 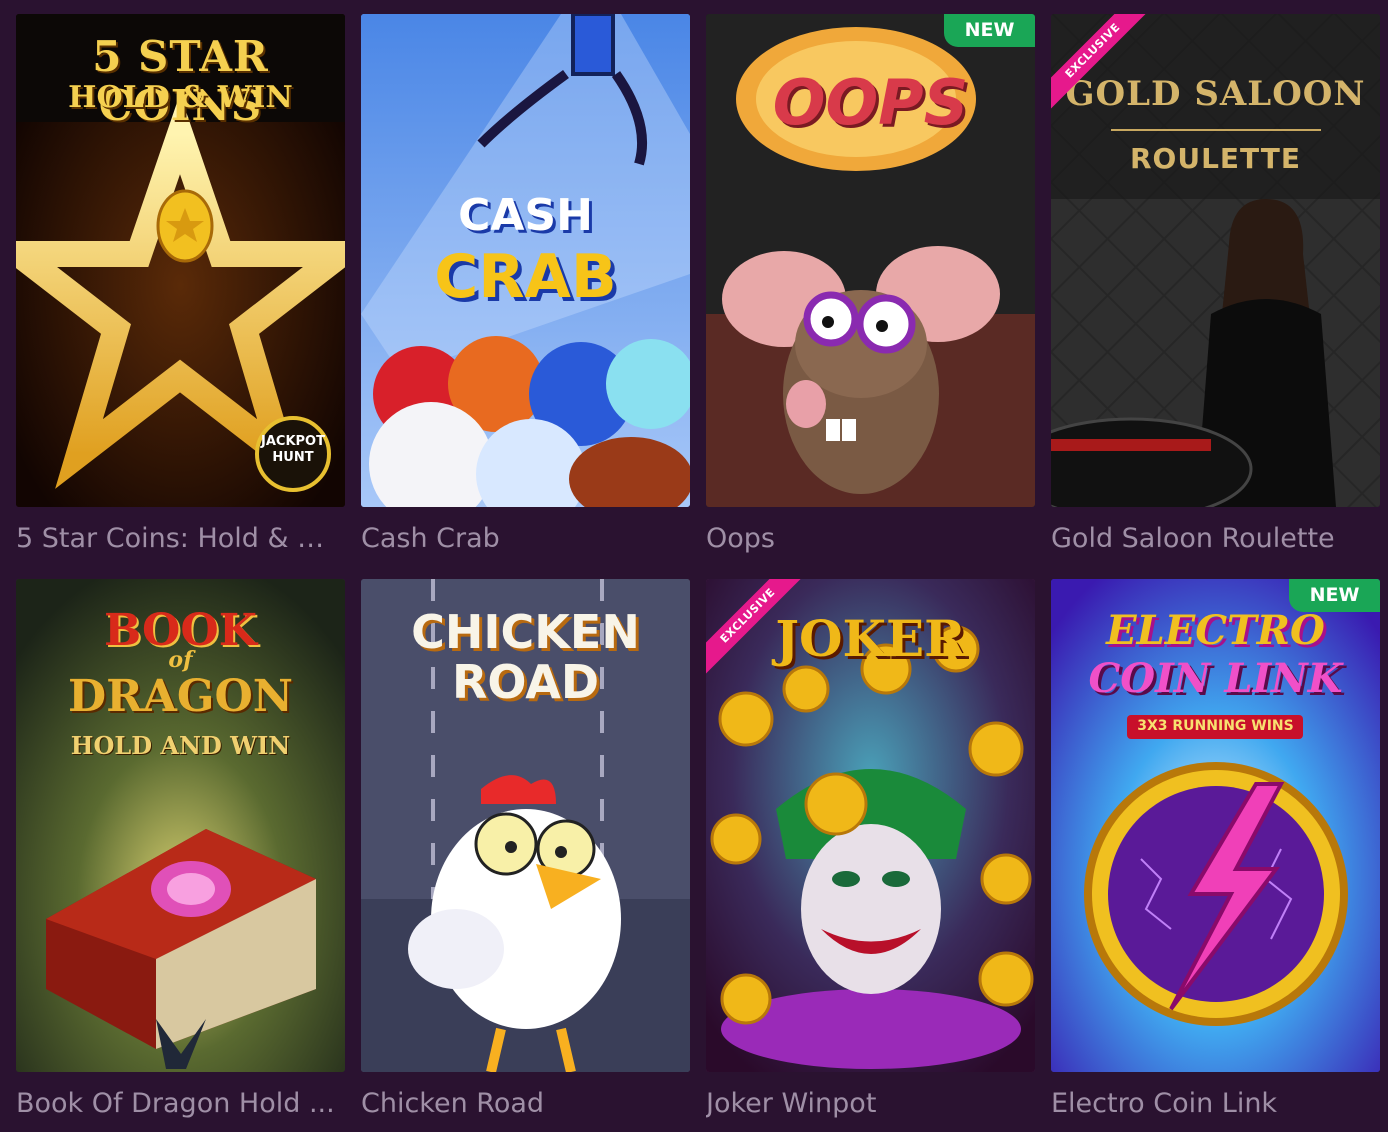 I want to click on art-subtitle: ROAD, so click(x=525, y=682).